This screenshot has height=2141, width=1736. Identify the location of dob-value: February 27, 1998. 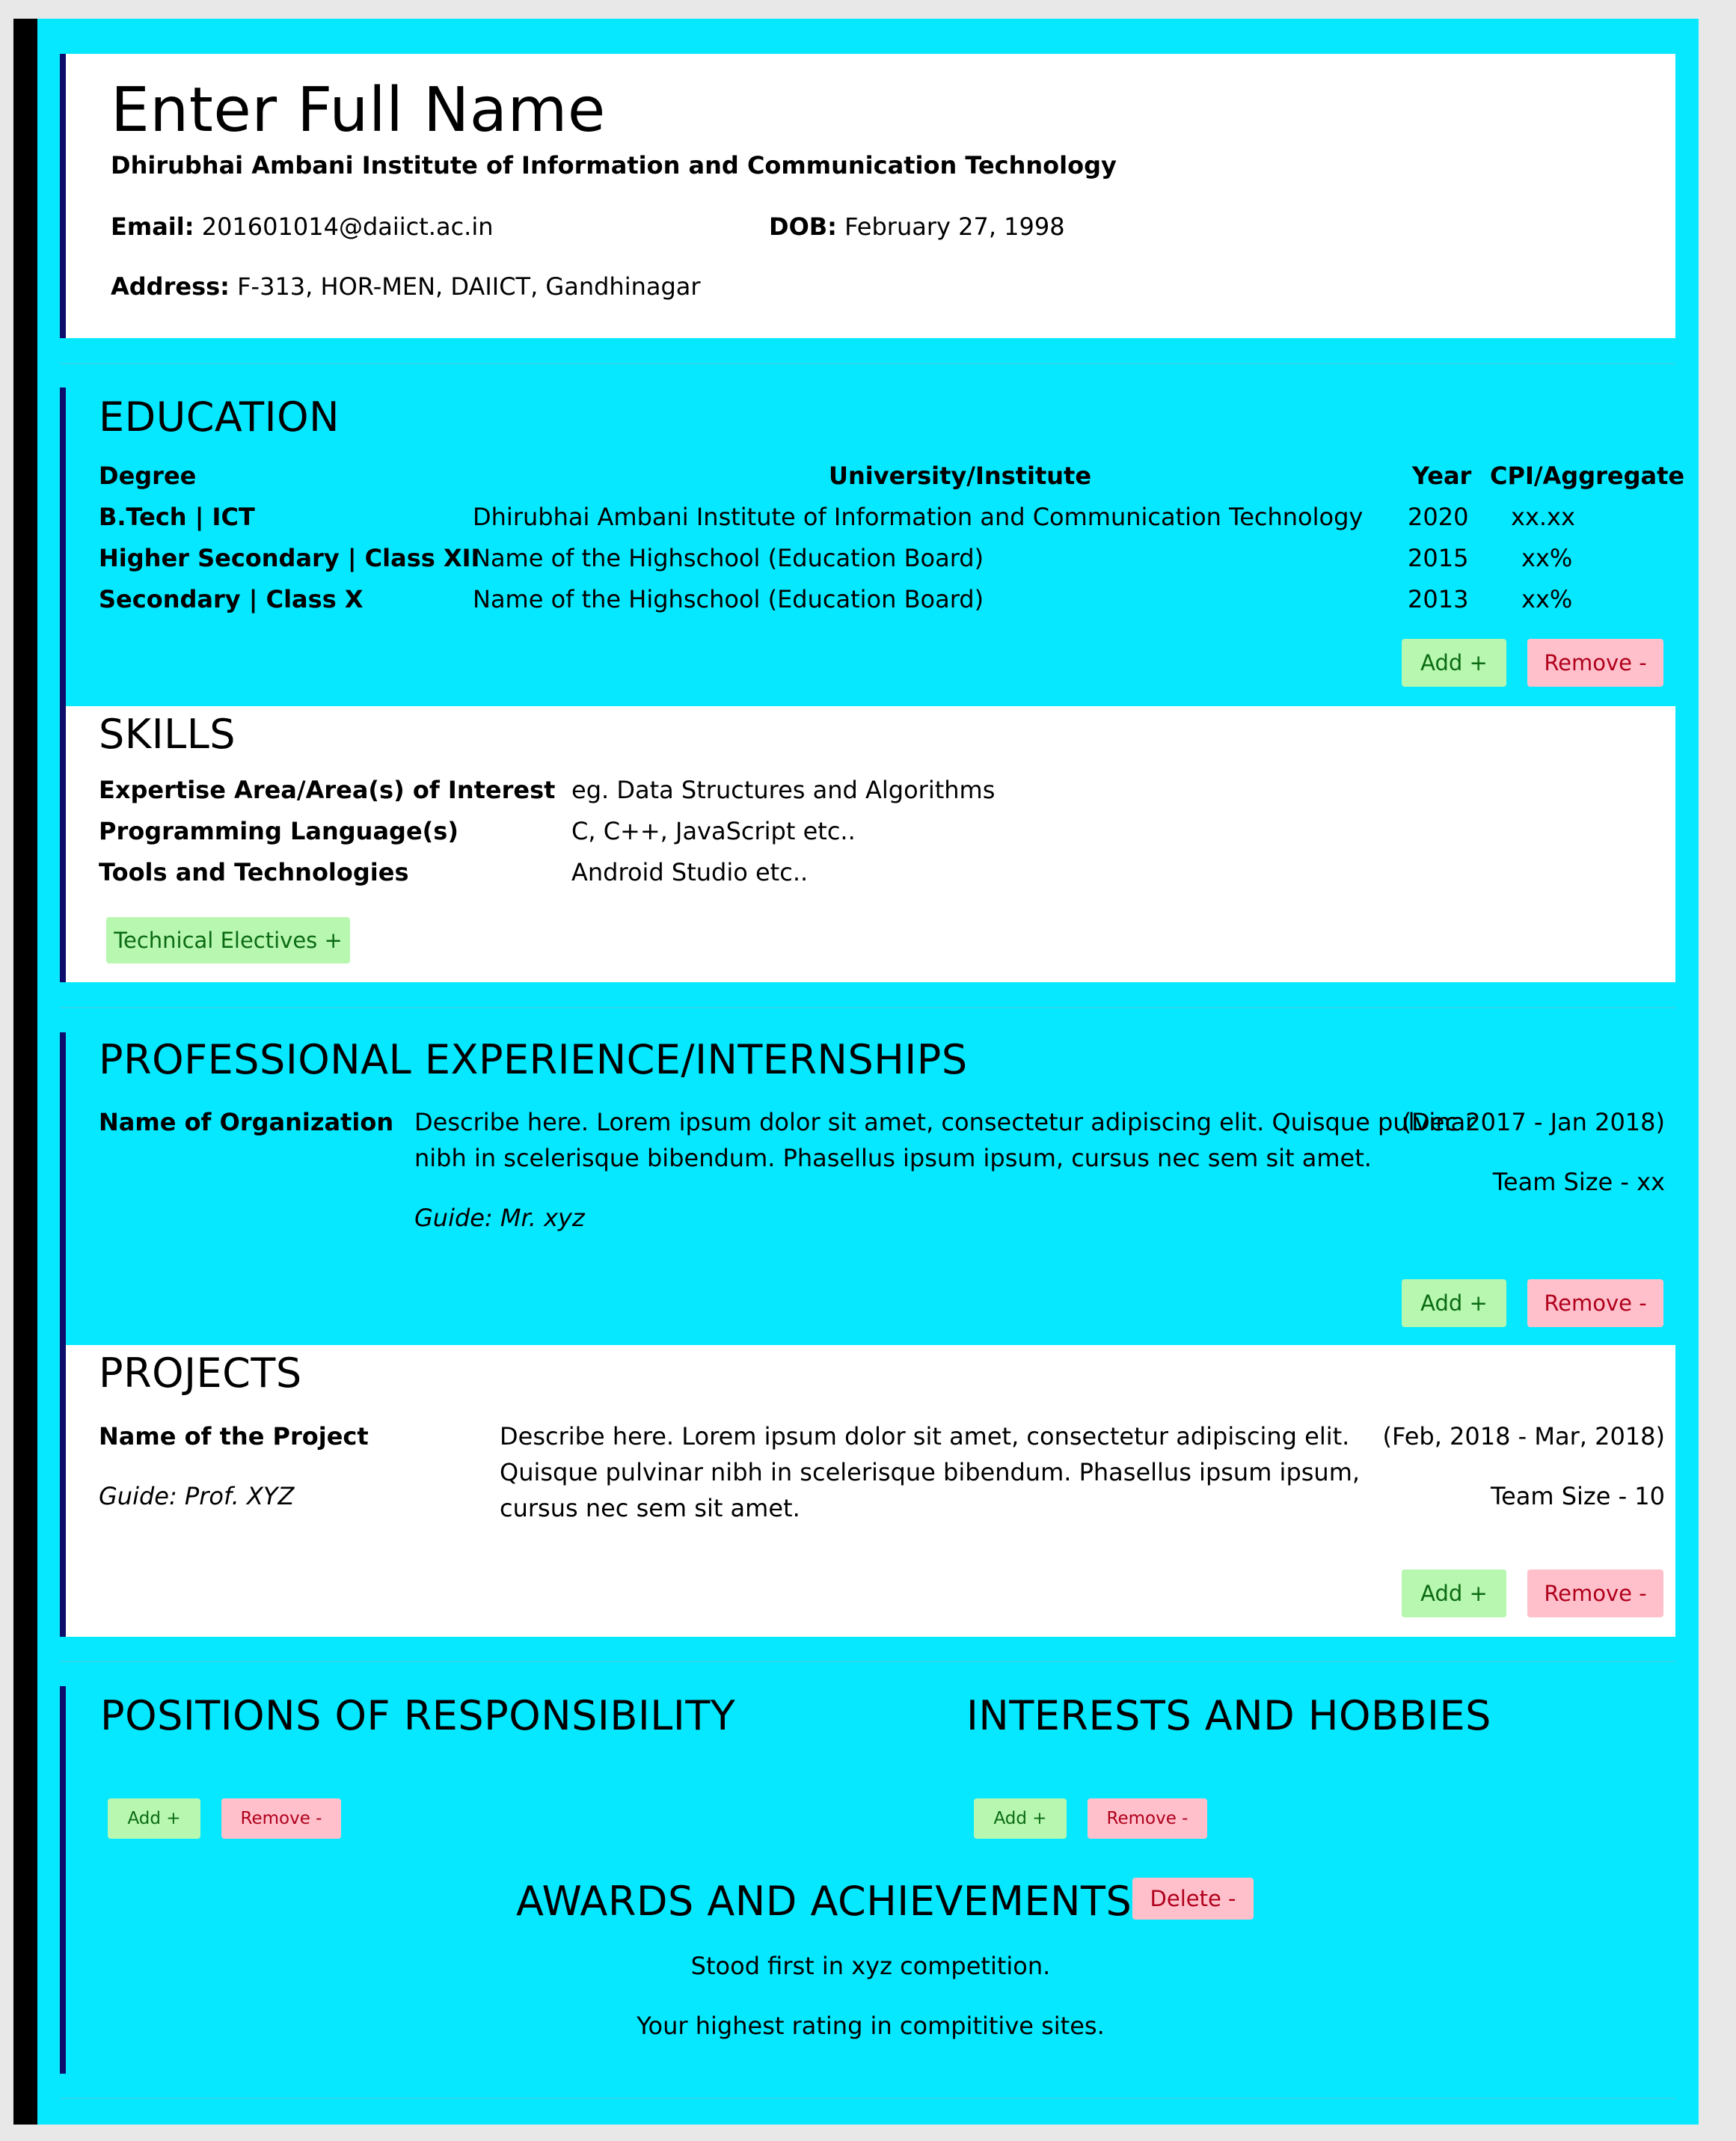
(954, 227).